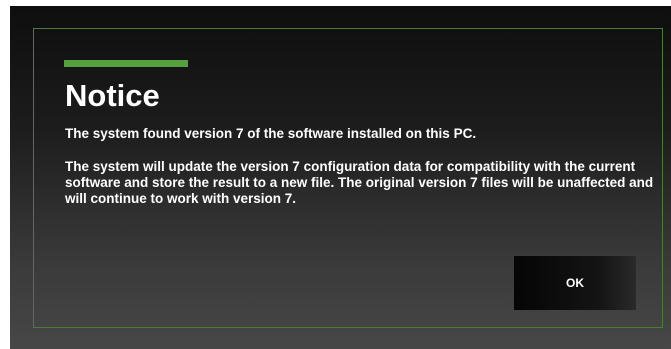 The height and width of the screenshot is (349, 671). Describe the element at coordinates (126, 63) in the screenshot. I see `accent-bar` at that location.